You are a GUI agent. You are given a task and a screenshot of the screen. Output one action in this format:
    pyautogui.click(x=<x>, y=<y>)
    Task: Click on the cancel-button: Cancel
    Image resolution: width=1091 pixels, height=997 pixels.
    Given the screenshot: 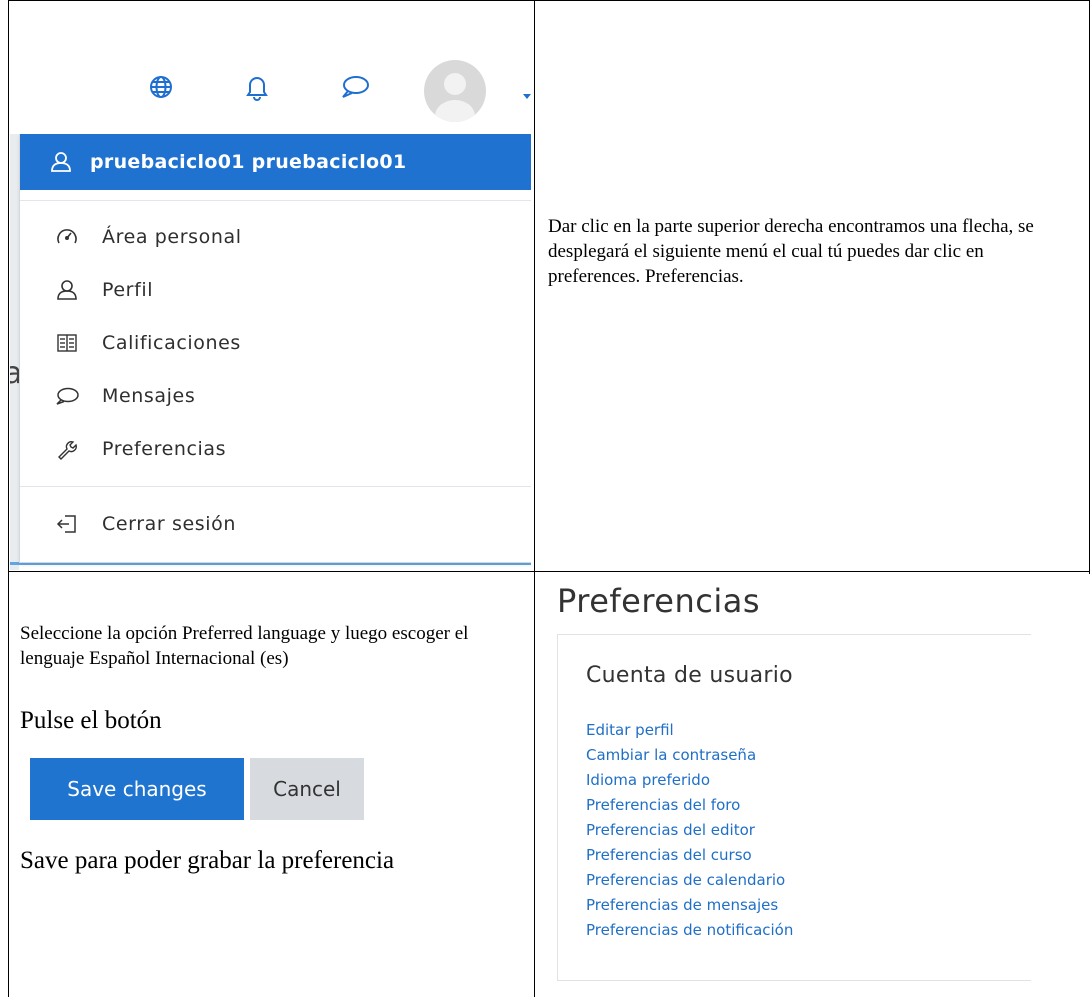 What is the action you would take?
    pyautogui.click(x=307, y=789)
    